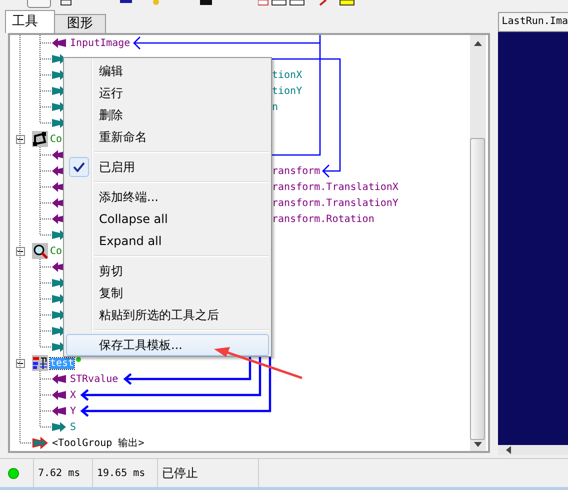  I want to click on tree-item-label: <ToolGroup 输出>, so click(98, 443).